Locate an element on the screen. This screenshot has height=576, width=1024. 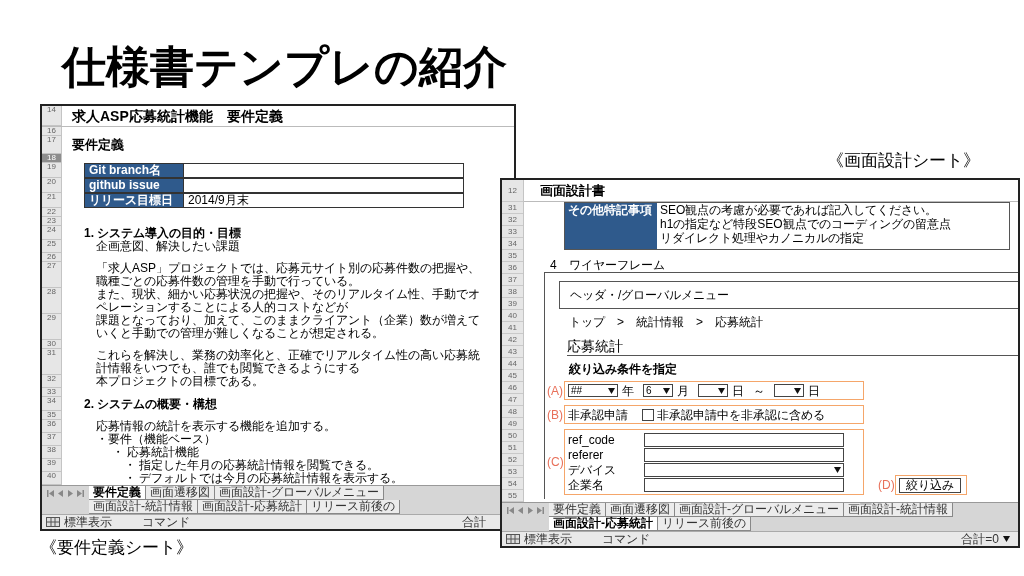
row-number: 46 is located at coordinates (512, 388).